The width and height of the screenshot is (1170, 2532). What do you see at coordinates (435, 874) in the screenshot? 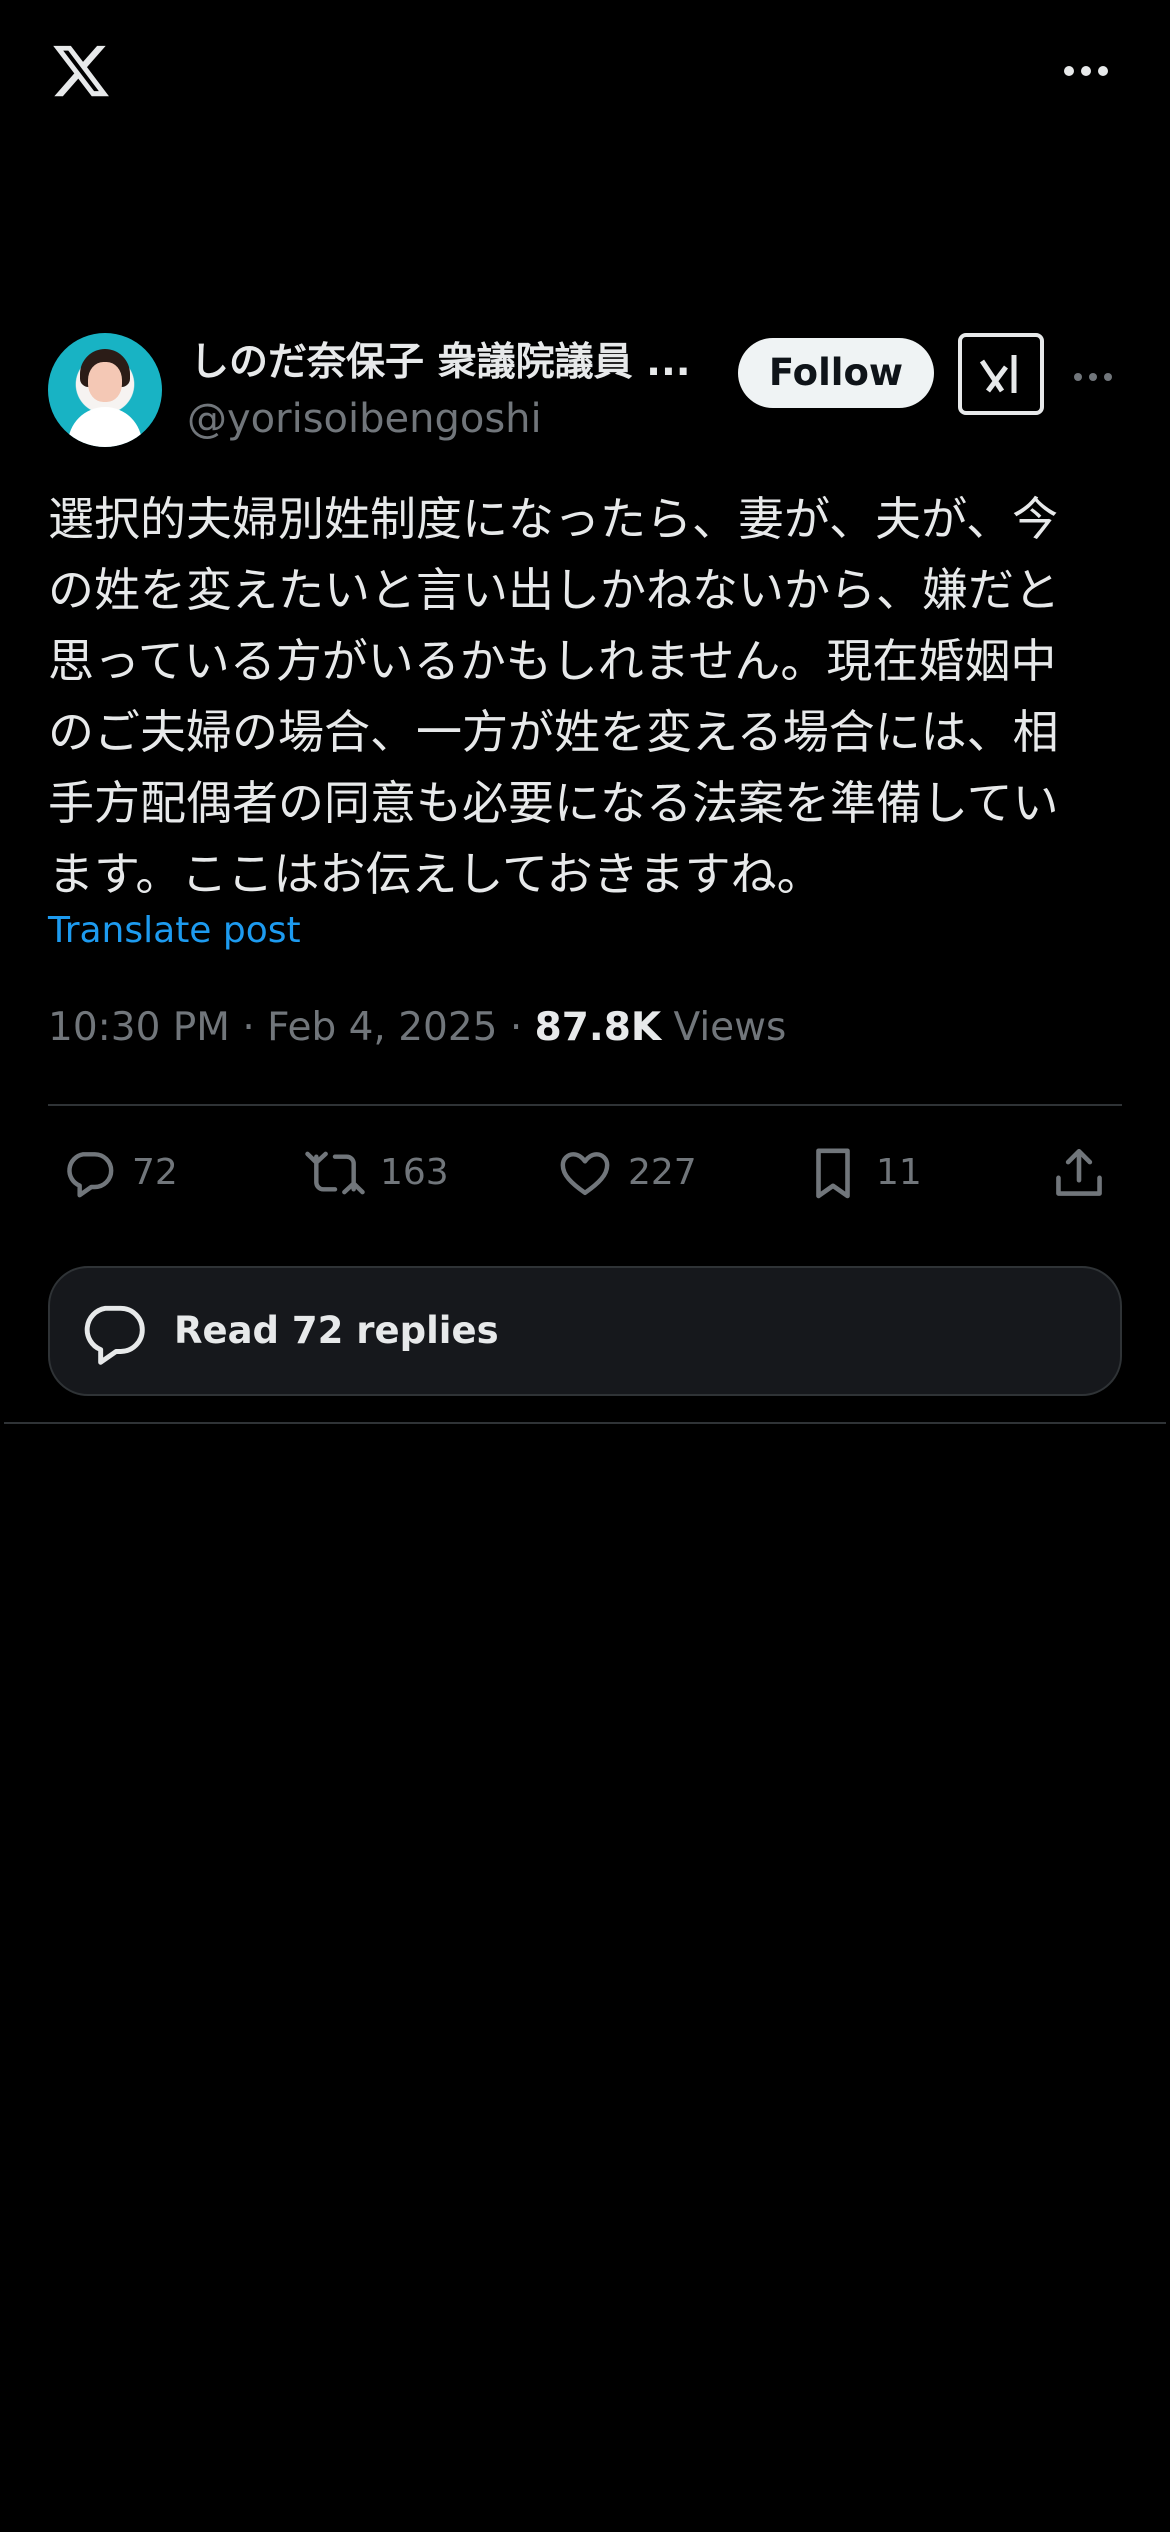
I see `tweet-text-line: ます。ここはお伝えしておきますね。` at bounding box center [435, 874].